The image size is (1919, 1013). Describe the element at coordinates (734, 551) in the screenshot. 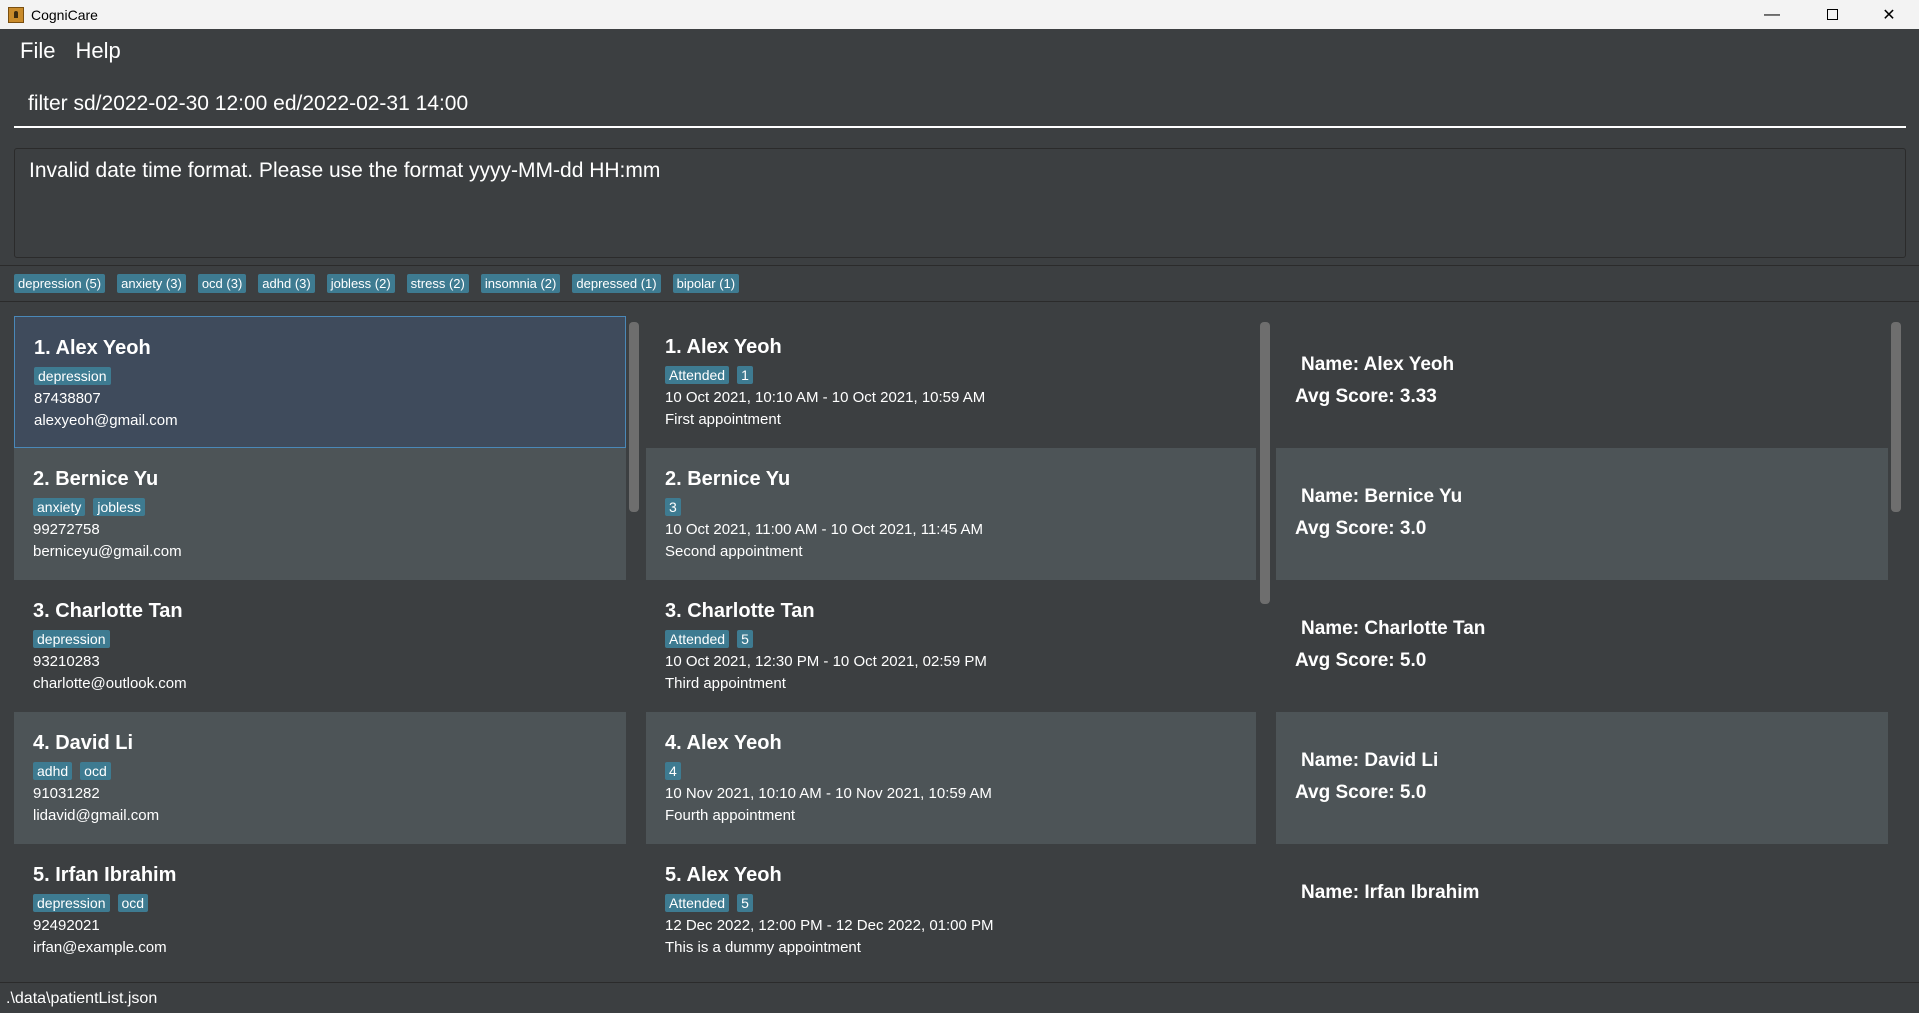

I see `appointment-description: Second appointment` at that location.